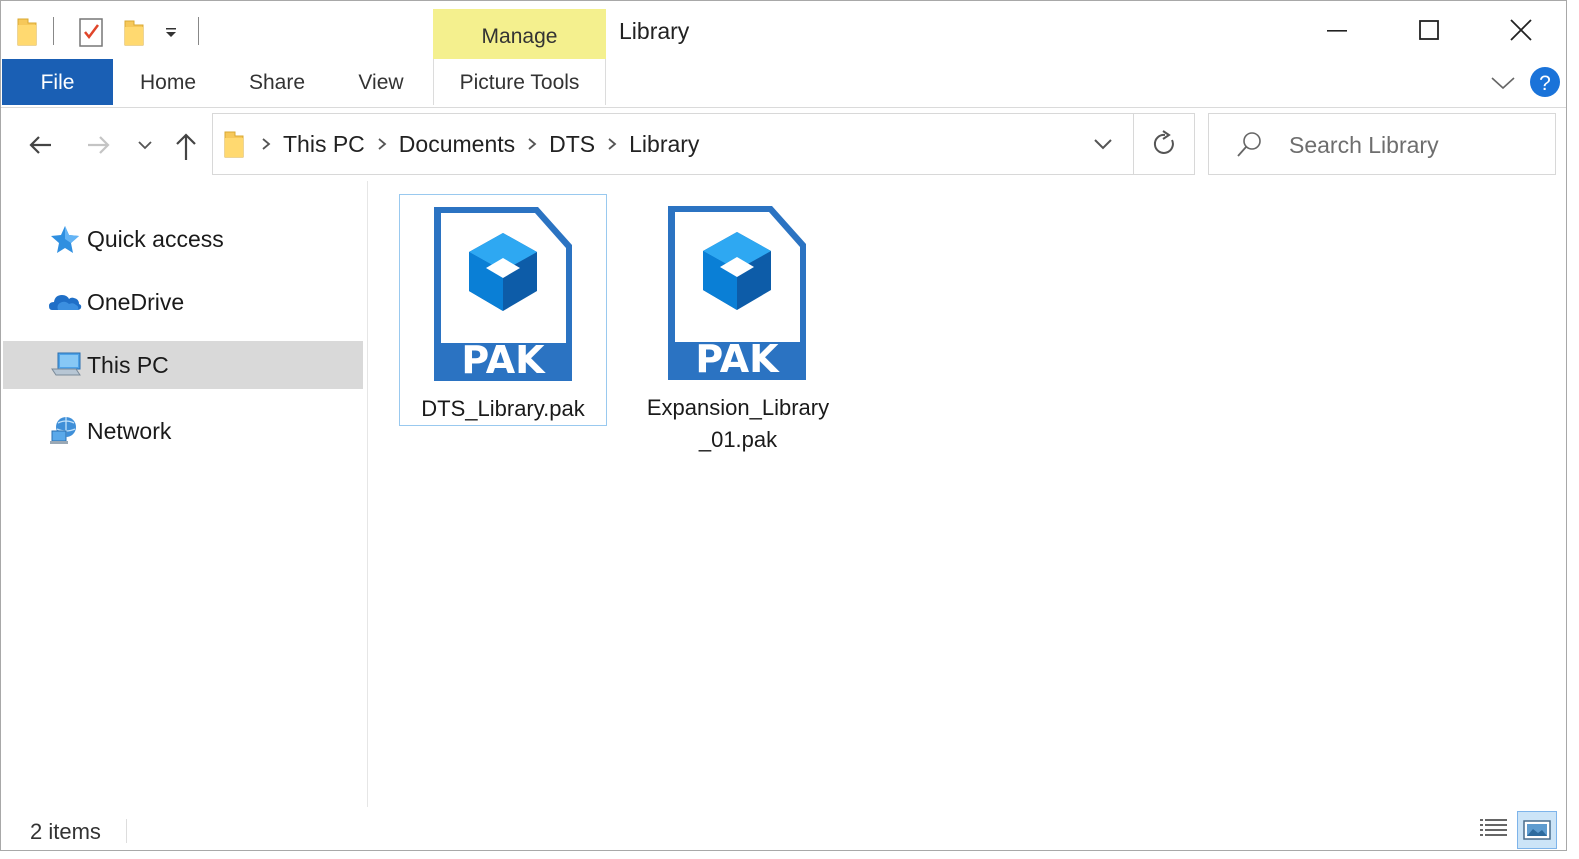 The image size is (1579, 859). Describe the element at coordinates (155, 239) in the screenshot. I see `nav-item-label: Quick access` at that location.